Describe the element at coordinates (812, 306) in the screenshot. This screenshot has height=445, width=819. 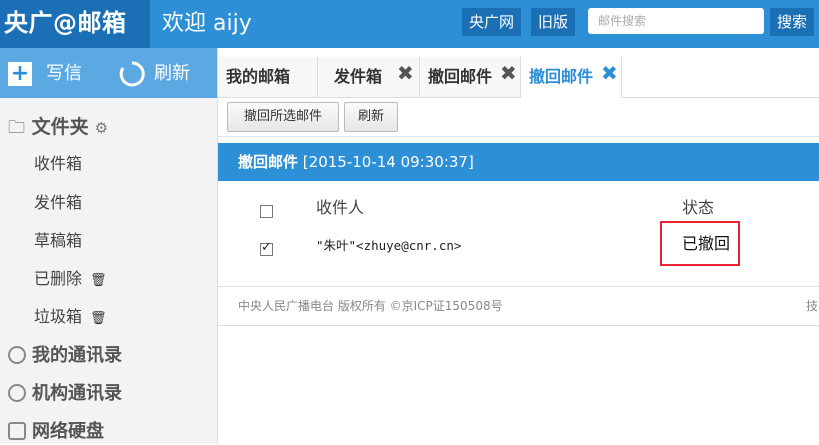
I see `footer-right-text: 技` at that location.